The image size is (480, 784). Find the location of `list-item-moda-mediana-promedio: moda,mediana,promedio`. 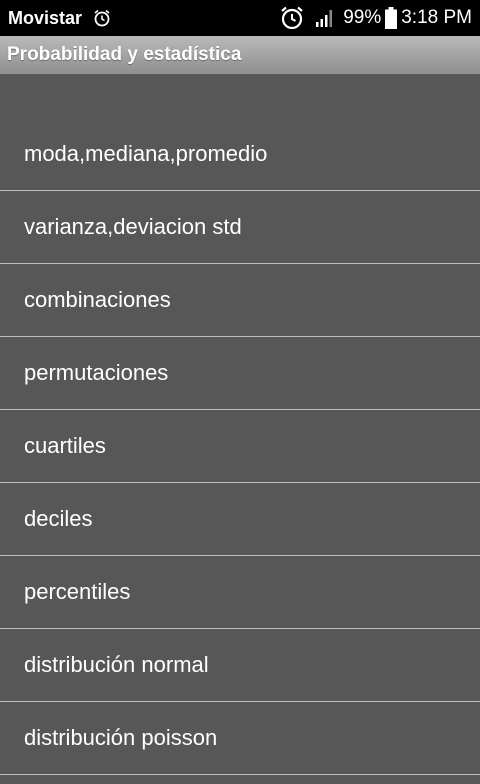

list-item-moda-mediana-promedio: moda,mediana,promedio is located at coordinates (240, 154).